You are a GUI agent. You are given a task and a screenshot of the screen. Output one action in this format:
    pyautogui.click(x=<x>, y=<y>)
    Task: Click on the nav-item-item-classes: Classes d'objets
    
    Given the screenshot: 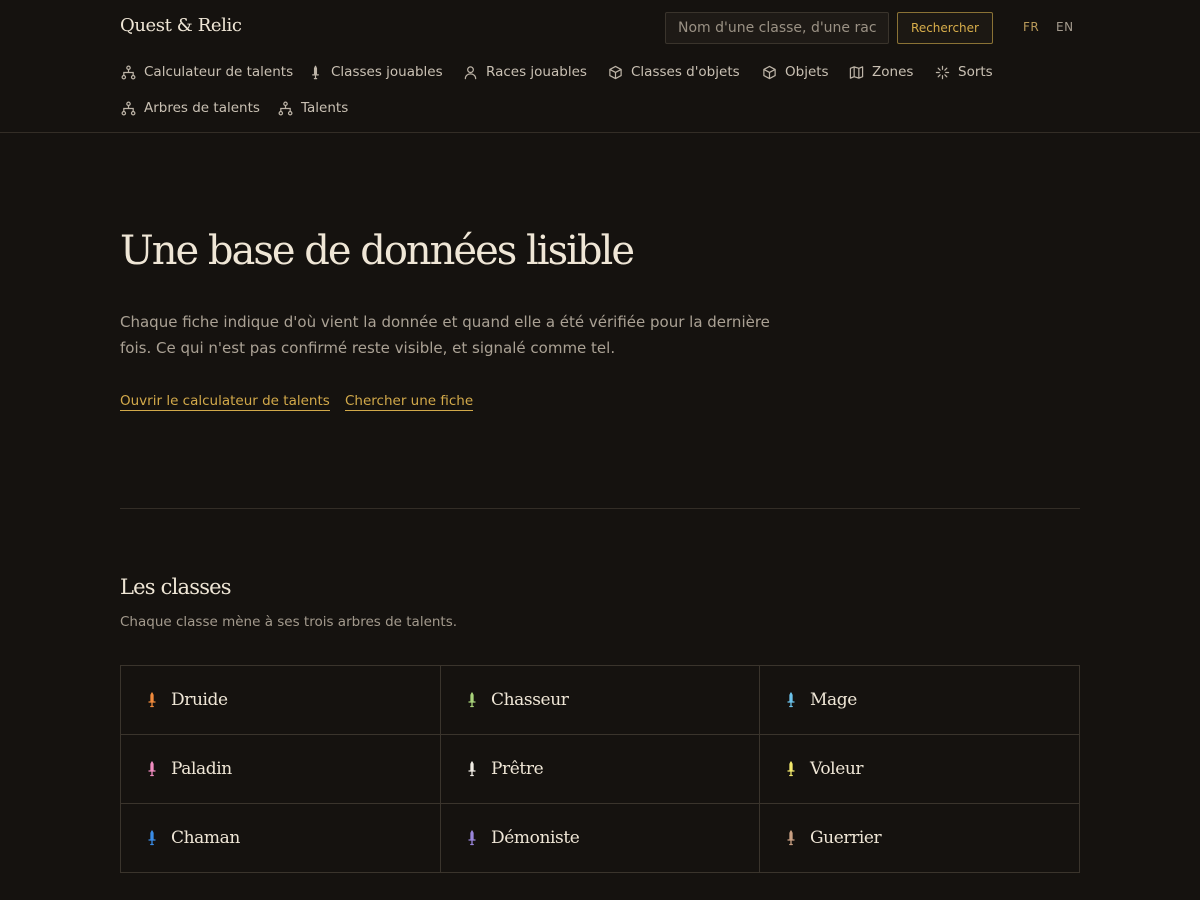 What is the action you would take?
    pyautogui.click(x=673, y=72)
    